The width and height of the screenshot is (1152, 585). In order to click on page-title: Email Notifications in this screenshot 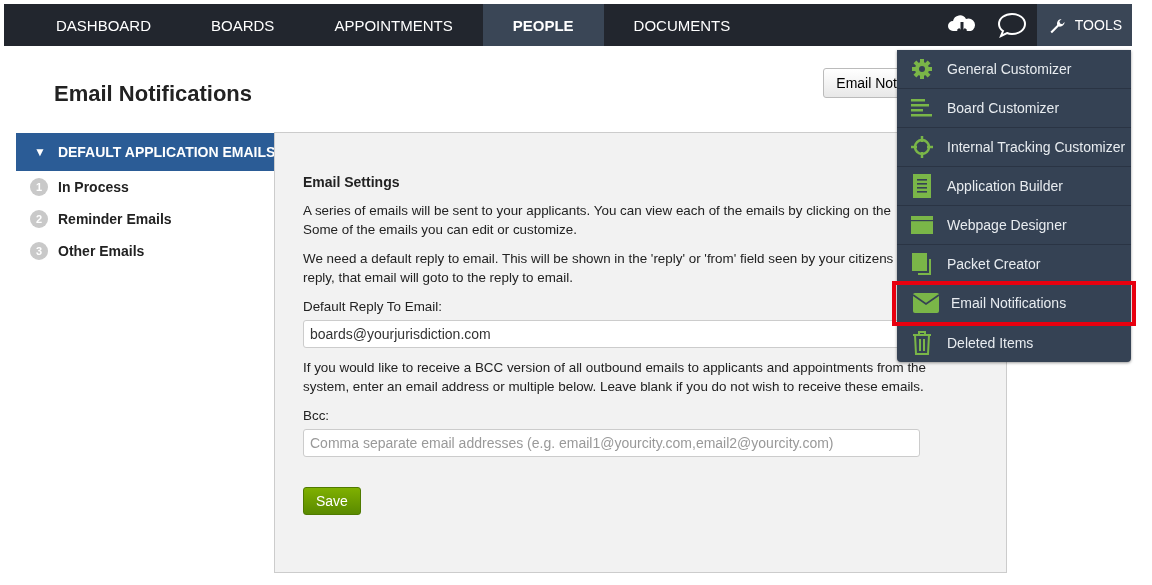, I will do `click(153, 94)`.